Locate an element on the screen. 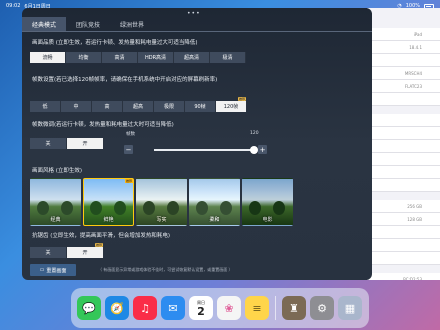 This screenshot has width=440, height=330. quality-option: 极清 is located at coordinates (228, 57).